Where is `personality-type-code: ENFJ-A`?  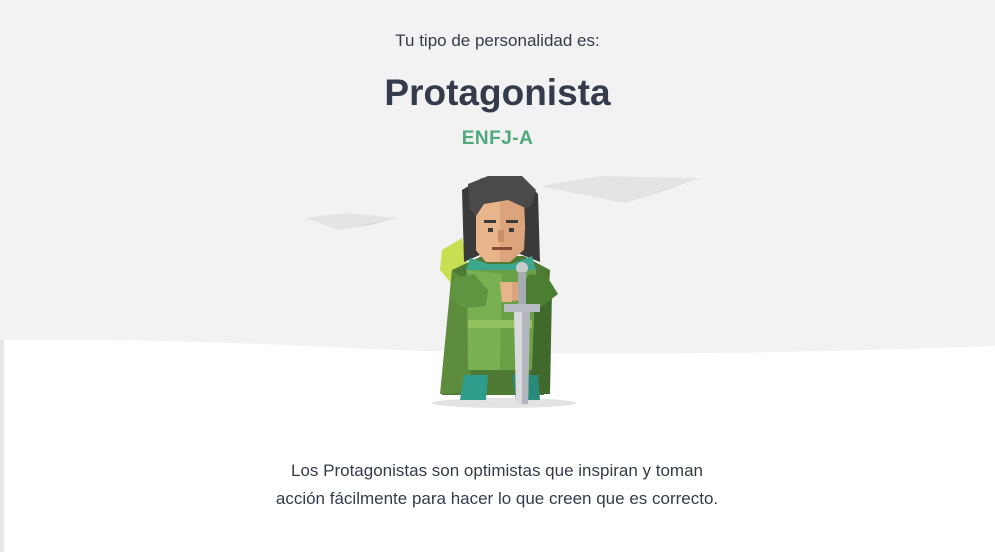 personality-type-code: ENFJ-A is located at coordinates (497, 138).